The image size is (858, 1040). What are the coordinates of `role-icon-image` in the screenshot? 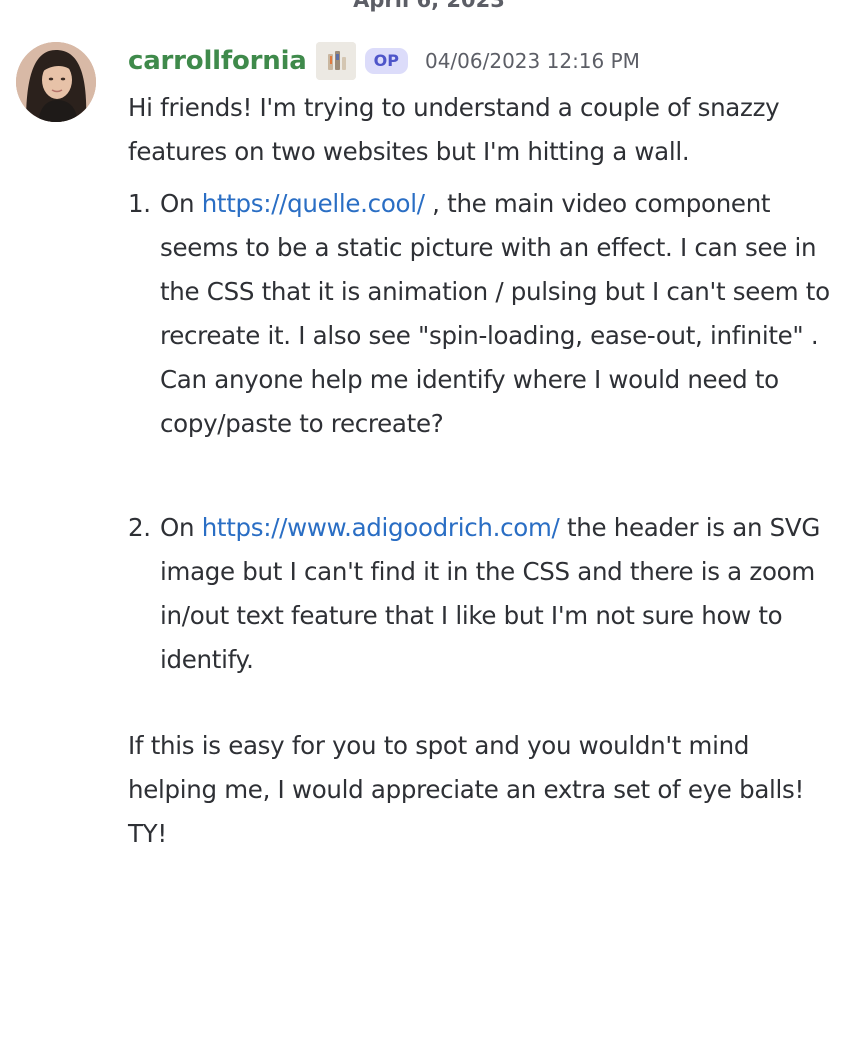 It's located at (335, 61).